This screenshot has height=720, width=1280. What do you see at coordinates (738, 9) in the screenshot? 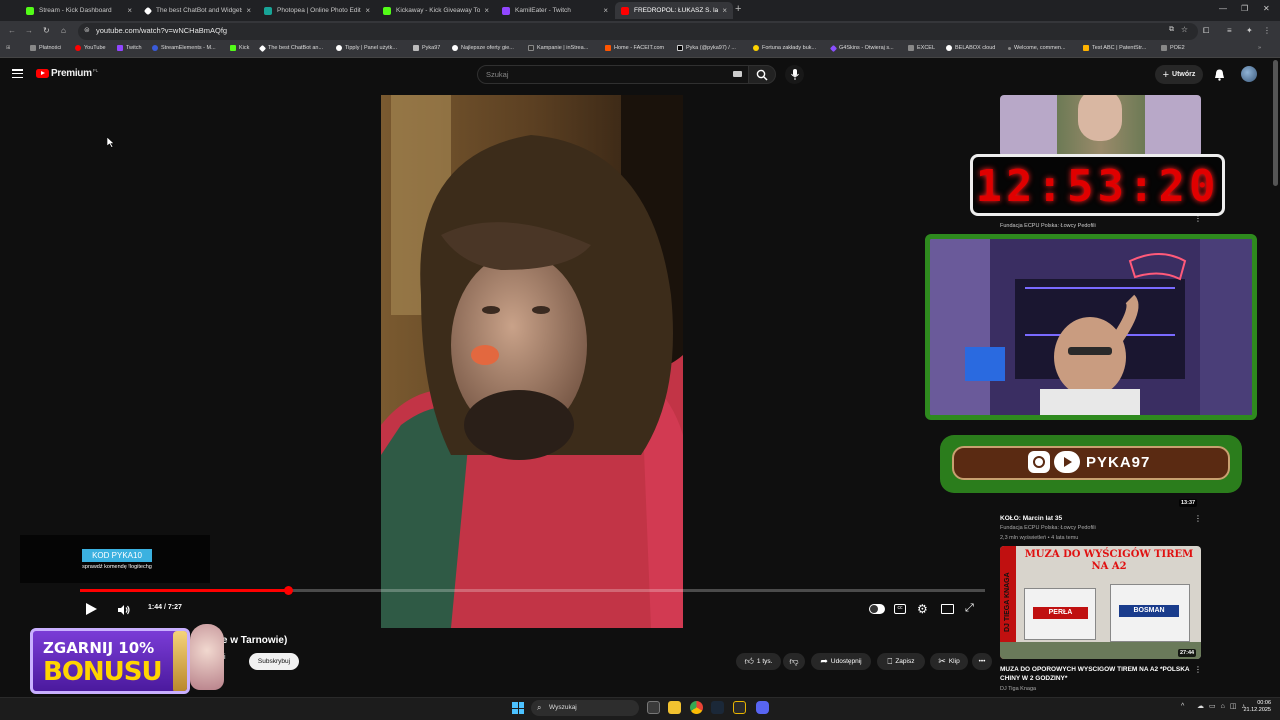
I see `new-tab-button: +` at bounding box center [738, 9].